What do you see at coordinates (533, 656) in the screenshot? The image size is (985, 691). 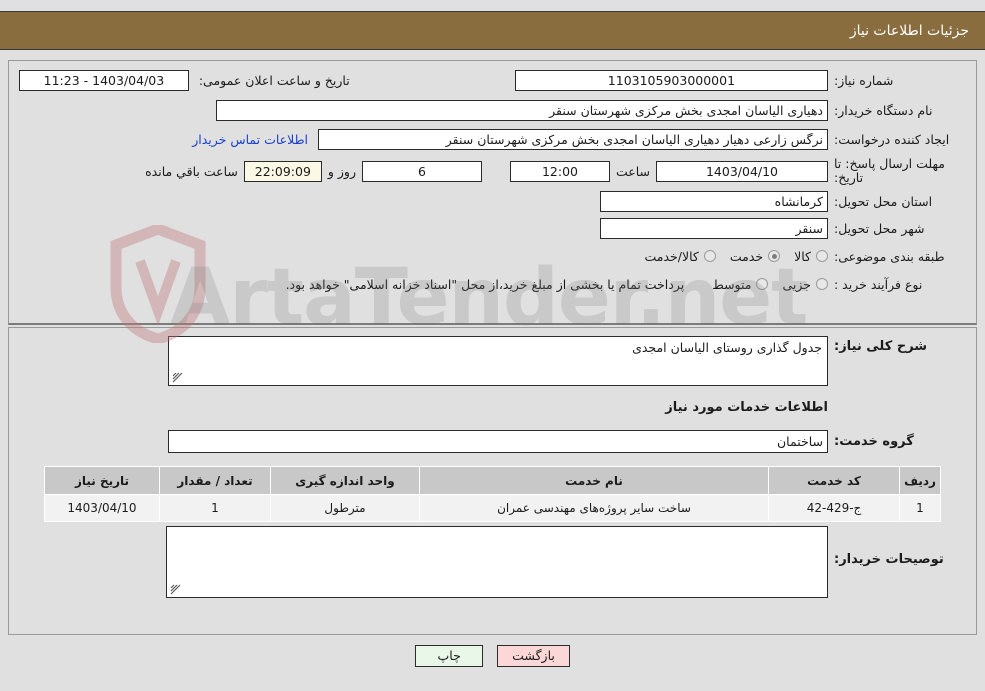 I see `back-button: بازگشت` at bounding box center [533, 656].